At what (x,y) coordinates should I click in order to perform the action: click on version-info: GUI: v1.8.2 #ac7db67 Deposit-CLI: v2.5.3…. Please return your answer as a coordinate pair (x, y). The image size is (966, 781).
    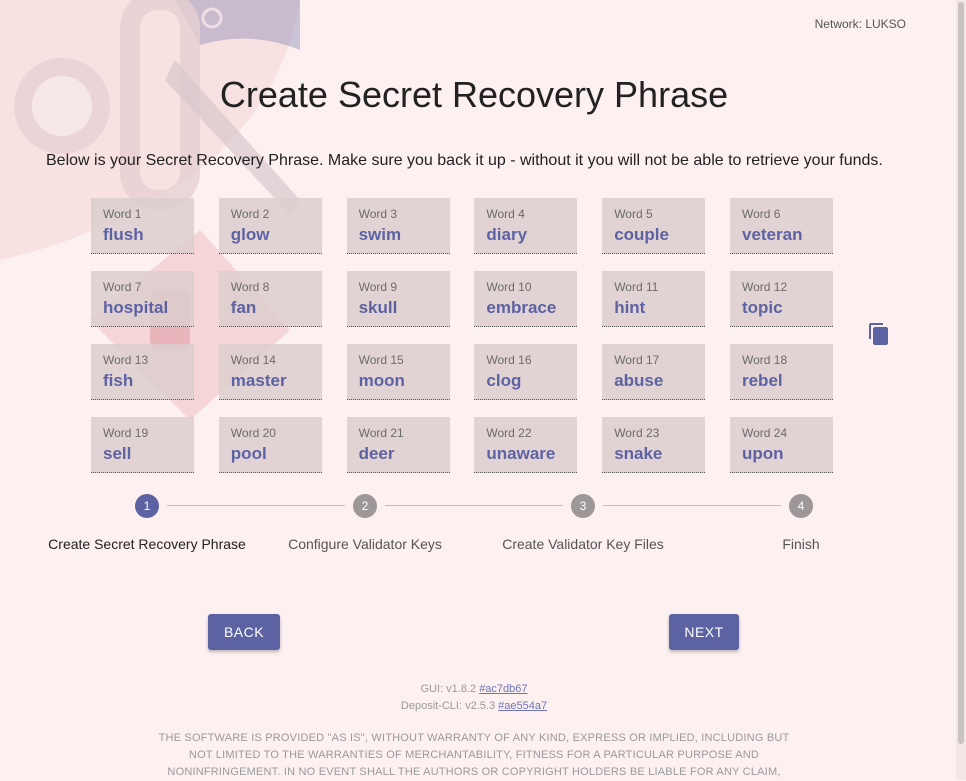
    Looking at the image, I should click on (474, 698).